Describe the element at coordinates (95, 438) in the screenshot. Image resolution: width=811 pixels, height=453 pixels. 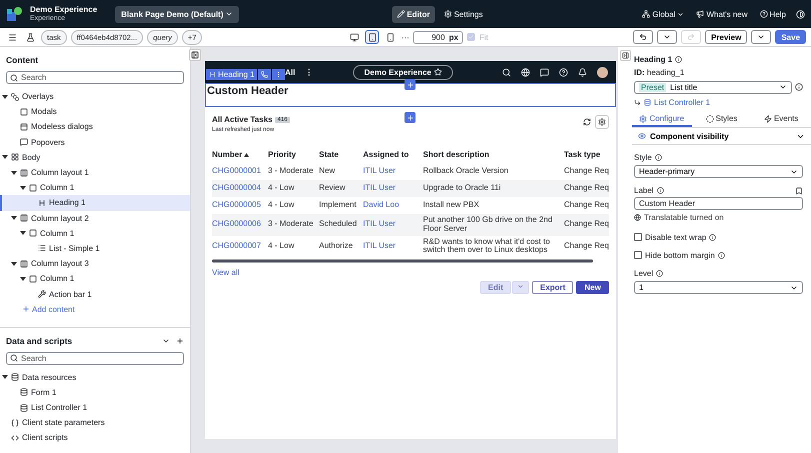
I see `tree-item: Client scripts` at that location.